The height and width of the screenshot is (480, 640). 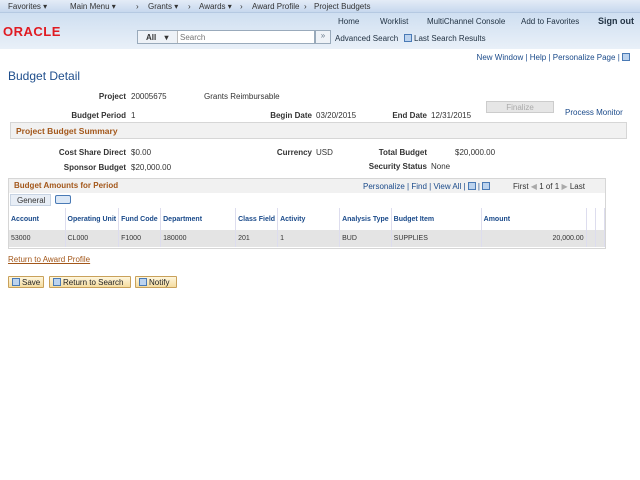 What do you see at coordinates (436, 238) in the screenshot?
I see `table-cell: SUPPLIES` at bounding box center [436, 238].